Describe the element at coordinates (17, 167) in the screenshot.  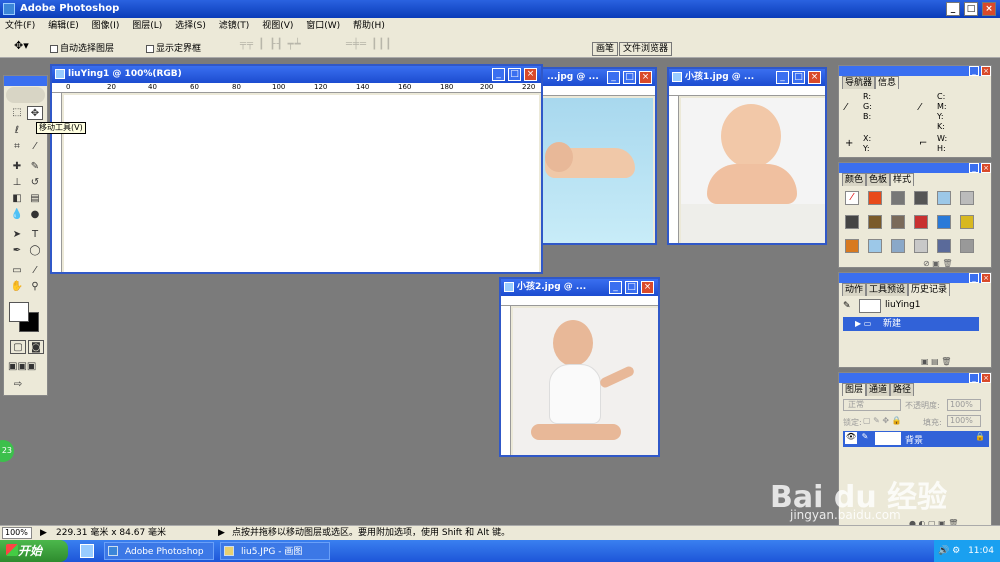
I see `healing-tool-icon: ✚` at that location.